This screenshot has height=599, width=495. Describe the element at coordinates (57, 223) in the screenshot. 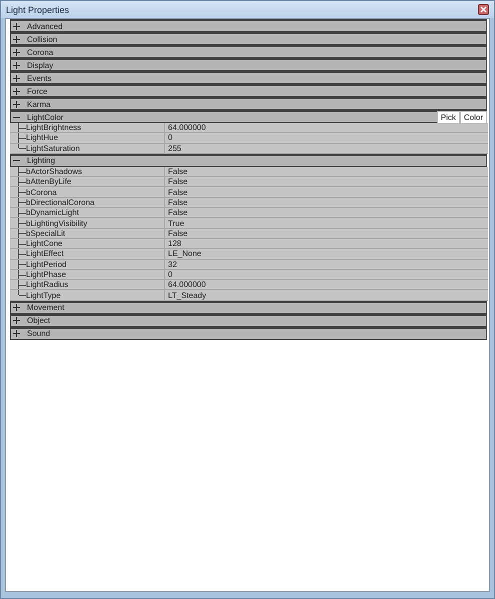

I see `property-name: bLightingVisibility` at that location.